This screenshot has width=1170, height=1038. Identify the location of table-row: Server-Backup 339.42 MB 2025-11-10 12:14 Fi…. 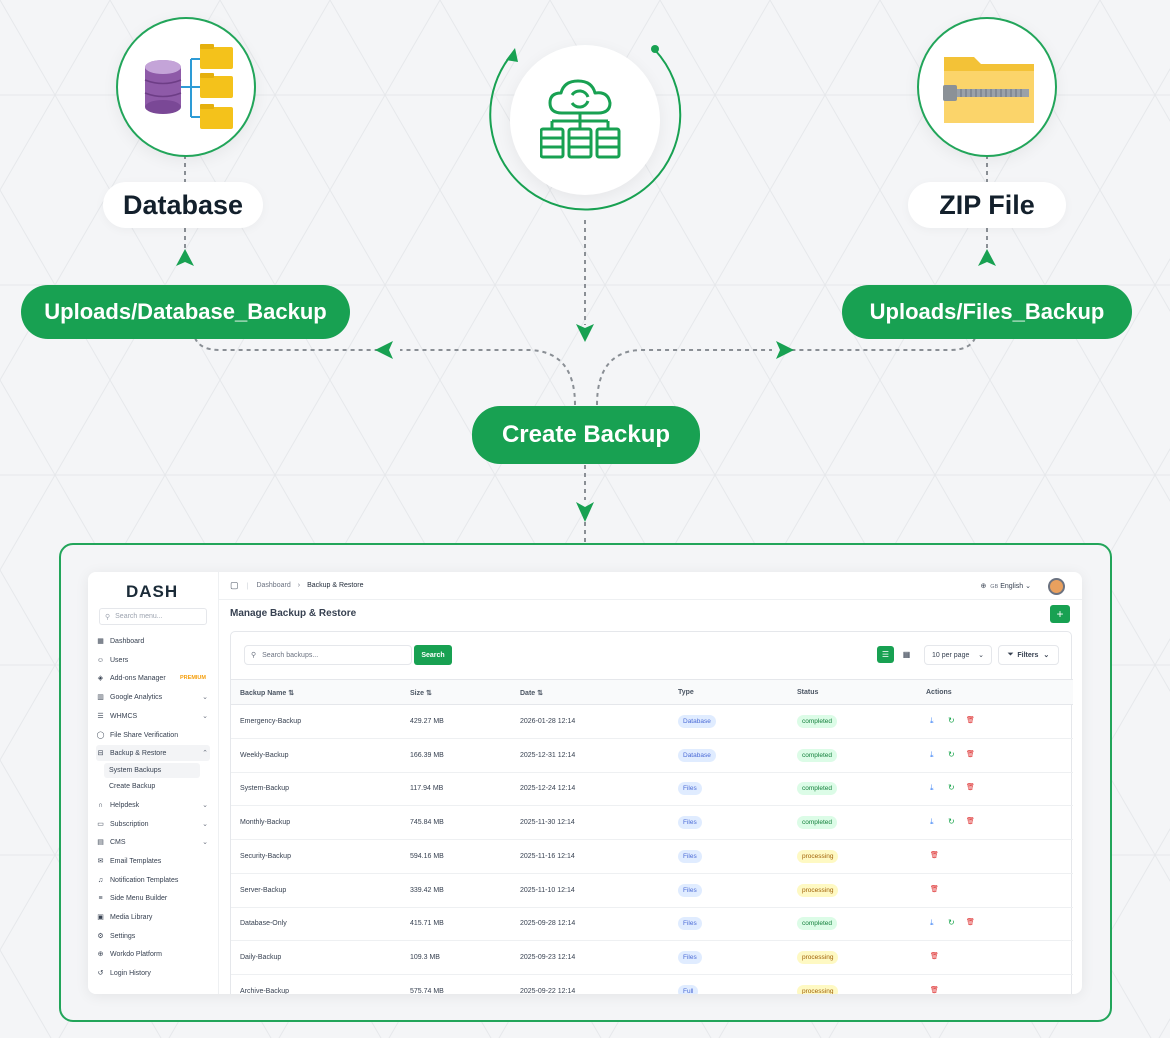
(652, 891).